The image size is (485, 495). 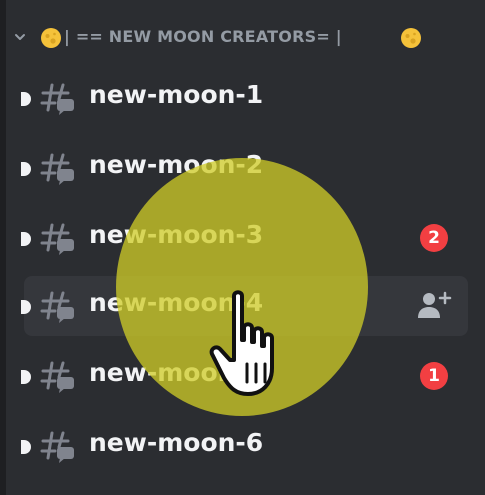 I want to click on channel-item-new-moon-3: new-moon-3 2, so click(x=244, y=238).